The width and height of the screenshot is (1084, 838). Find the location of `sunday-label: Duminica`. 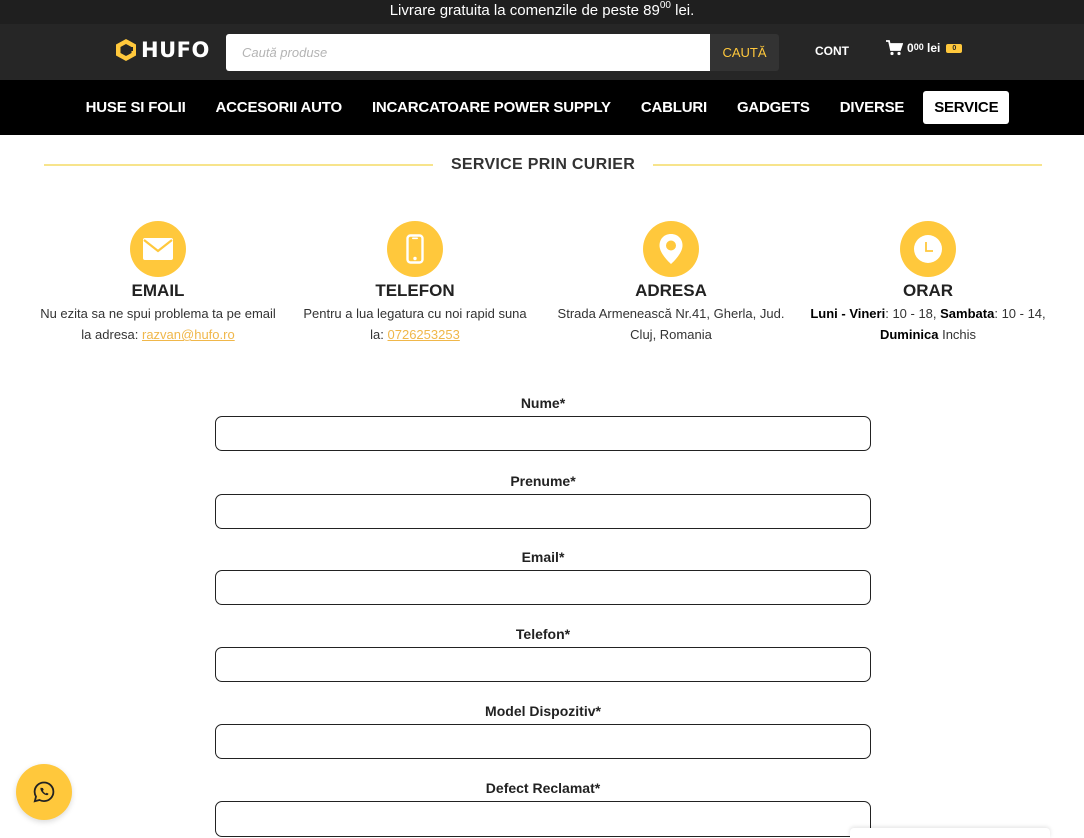

sunday-label: Duminica is located at coordinates (909, 334).